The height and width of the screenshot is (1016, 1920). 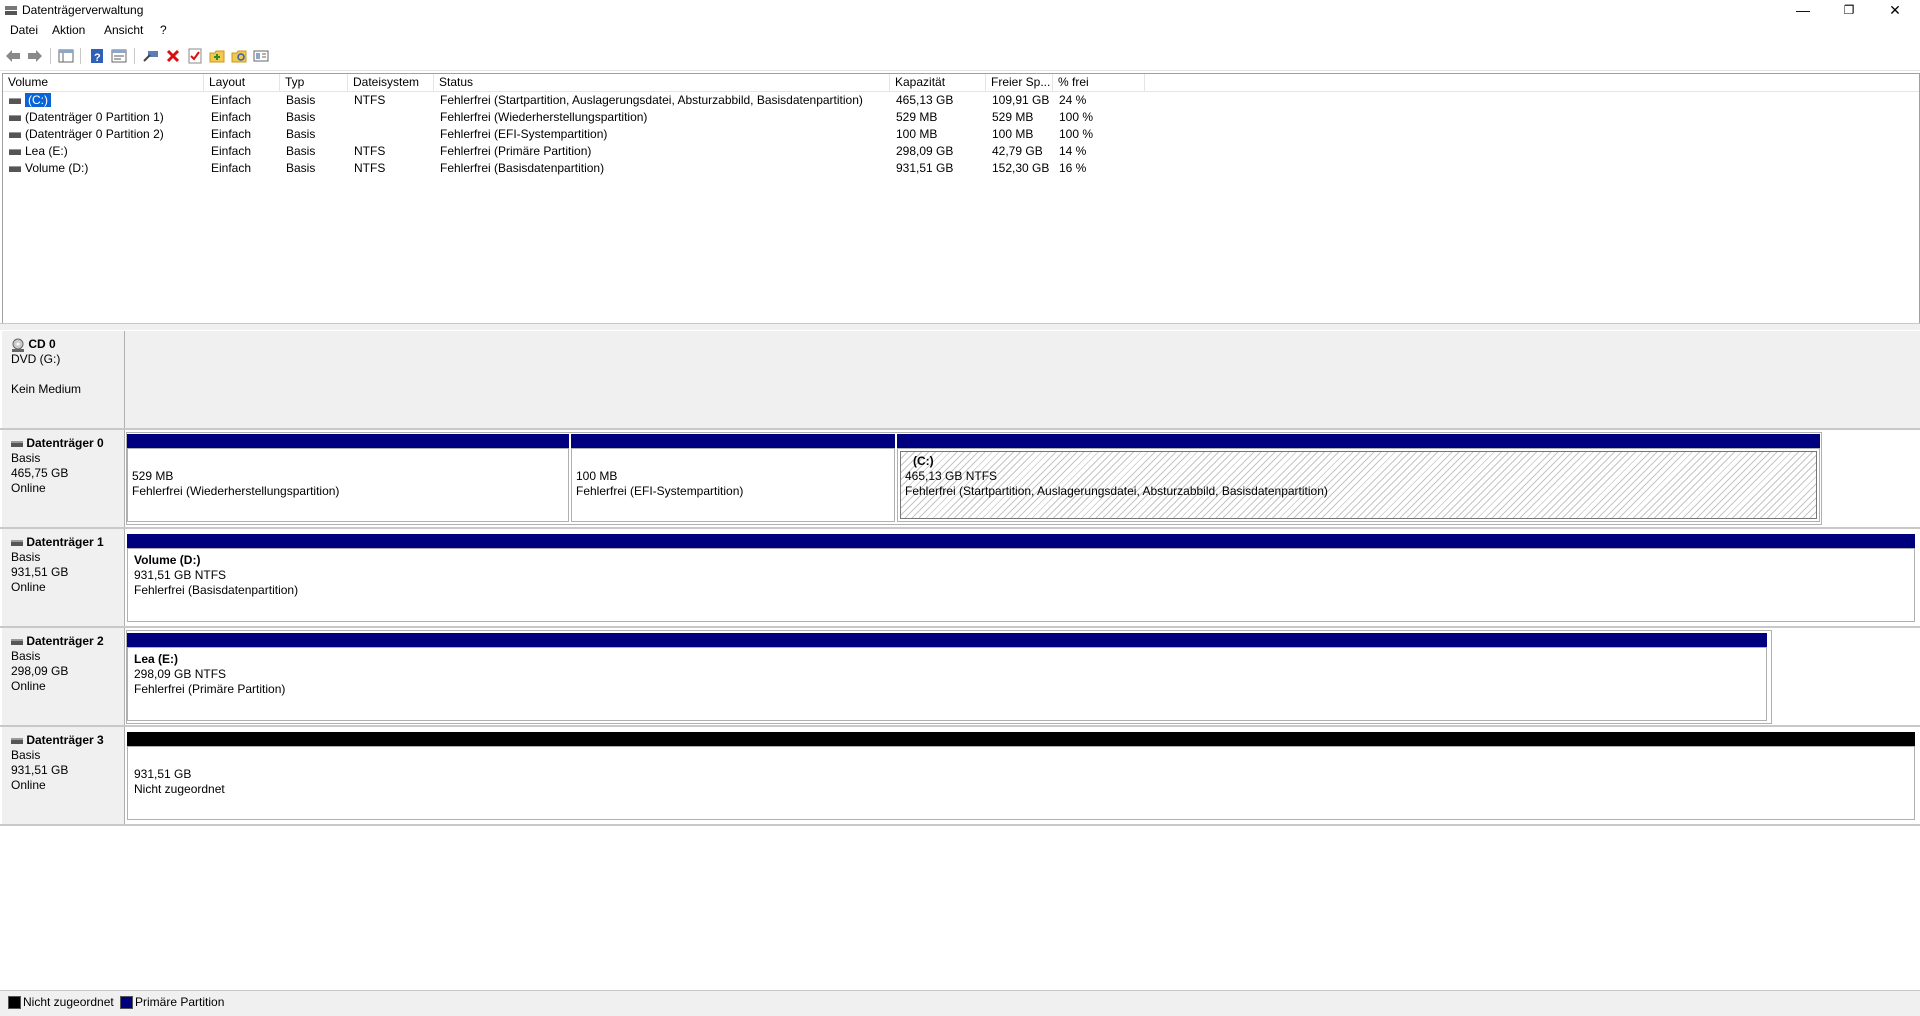 What do you see at coordinates (1803, 11) in the screenshot?
I see `minimize-button: —` at bounding box center [1803, 11].